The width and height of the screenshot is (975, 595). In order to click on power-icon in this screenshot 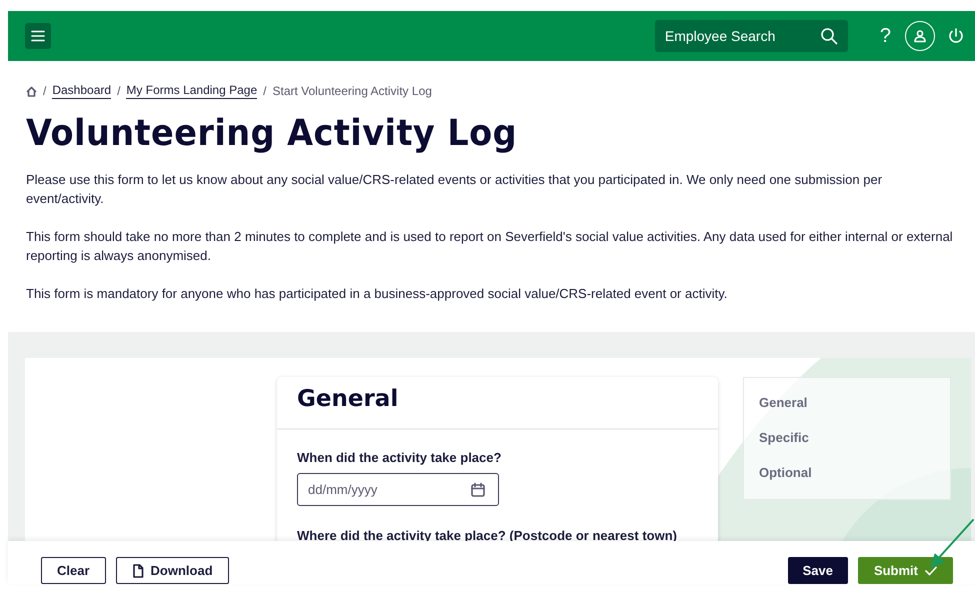, I will do `click(956, 36)`.